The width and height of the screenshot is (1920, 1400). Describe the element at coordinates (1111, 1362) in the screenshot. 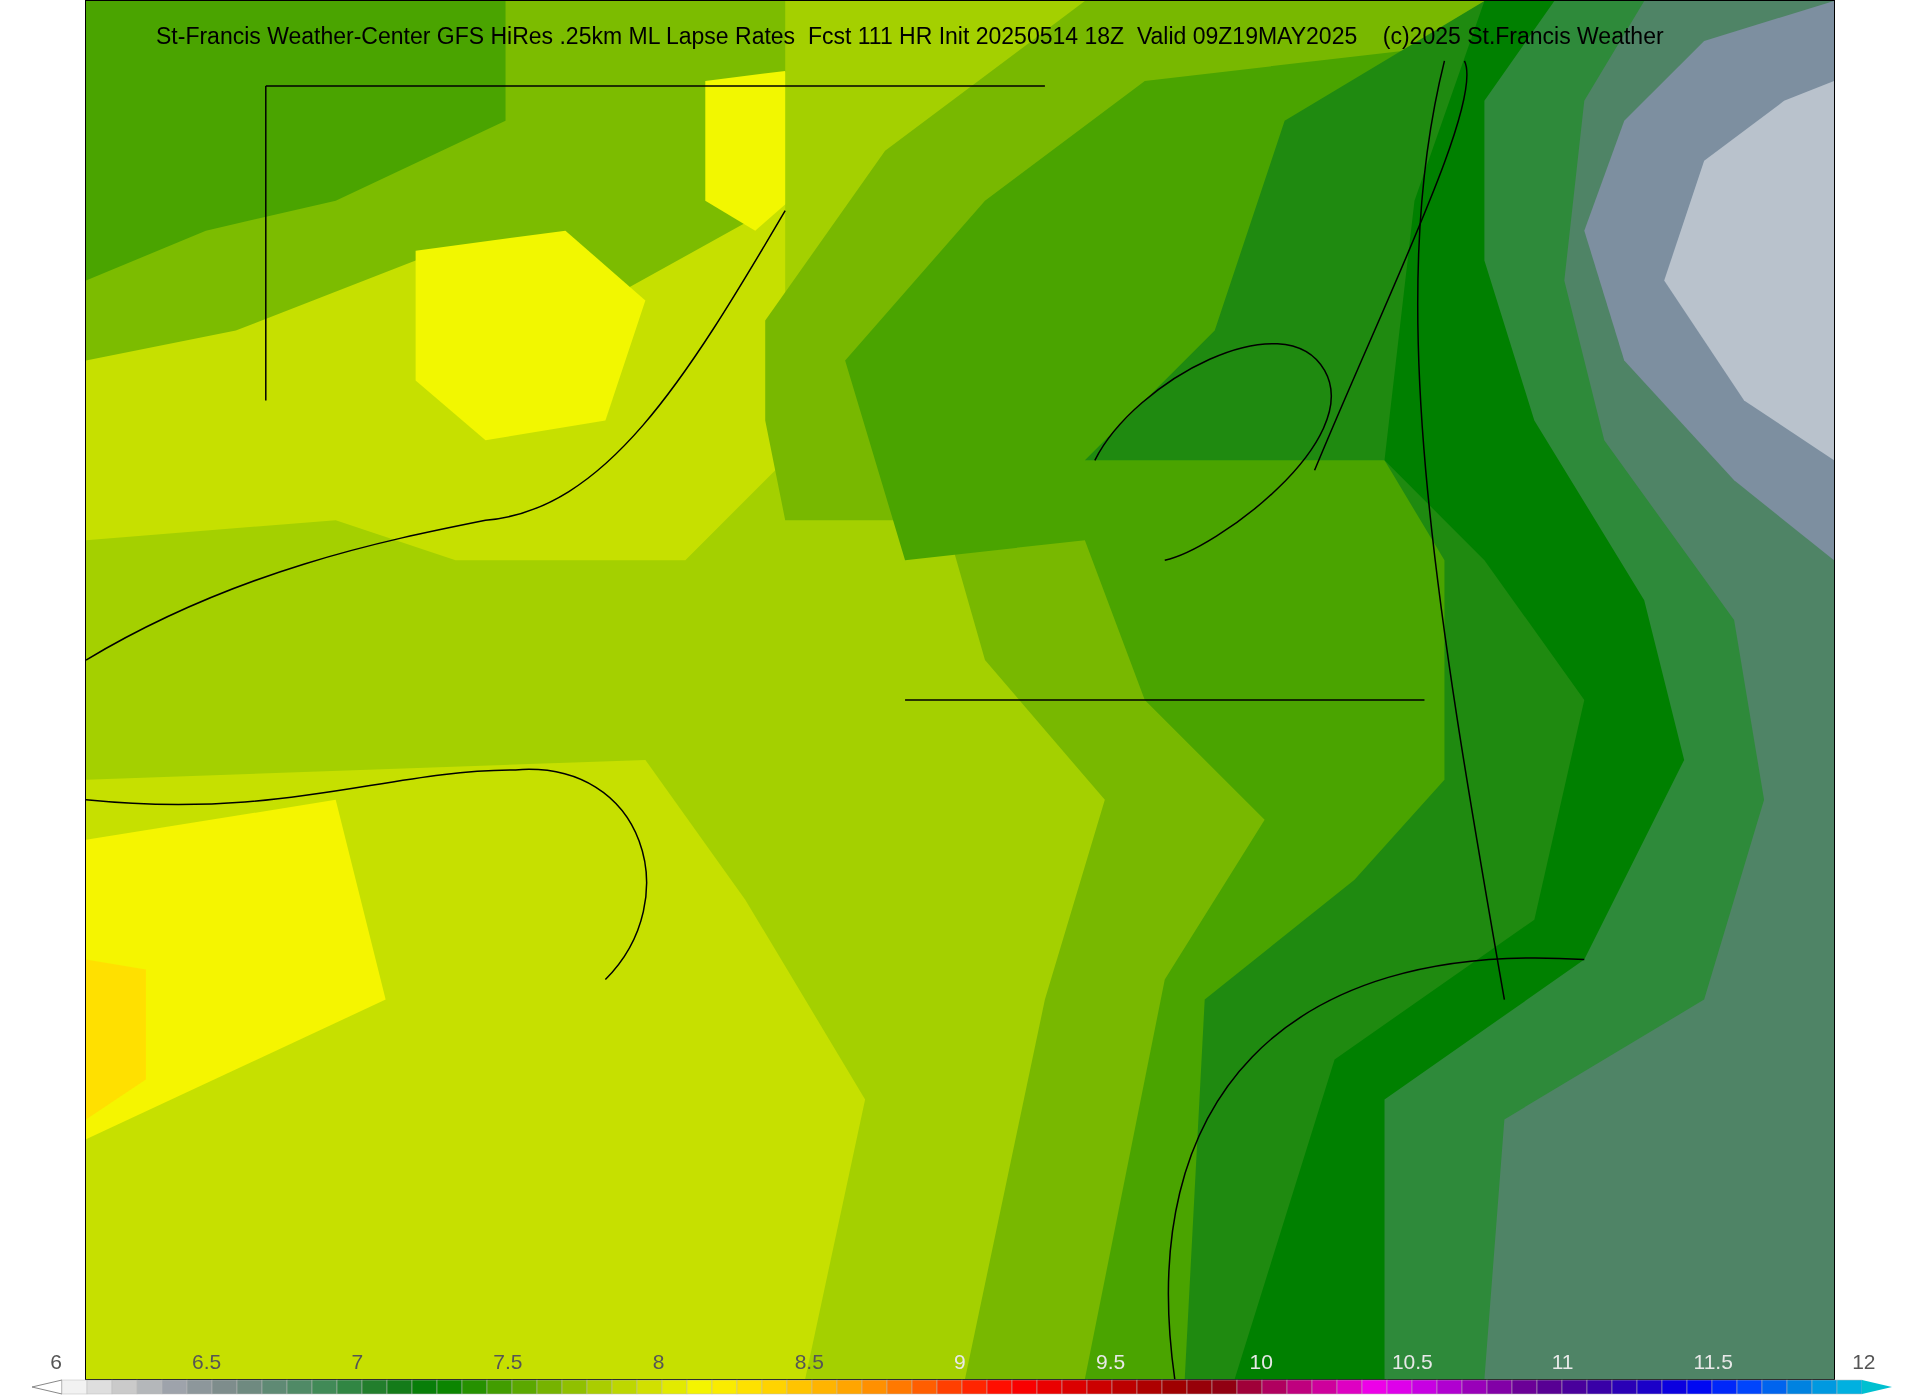

I see `colorbar-tick-label: 9.5` at that location.